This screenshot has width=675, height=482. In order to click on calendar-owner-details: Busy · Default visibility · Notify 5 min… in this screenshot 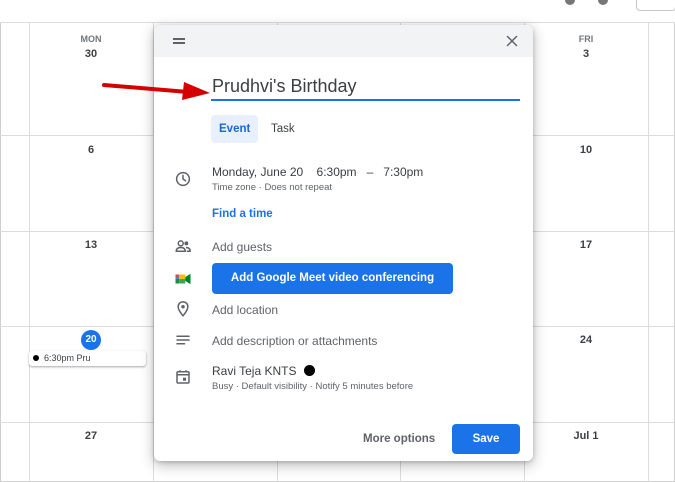, I will do `click(312, 386)`.